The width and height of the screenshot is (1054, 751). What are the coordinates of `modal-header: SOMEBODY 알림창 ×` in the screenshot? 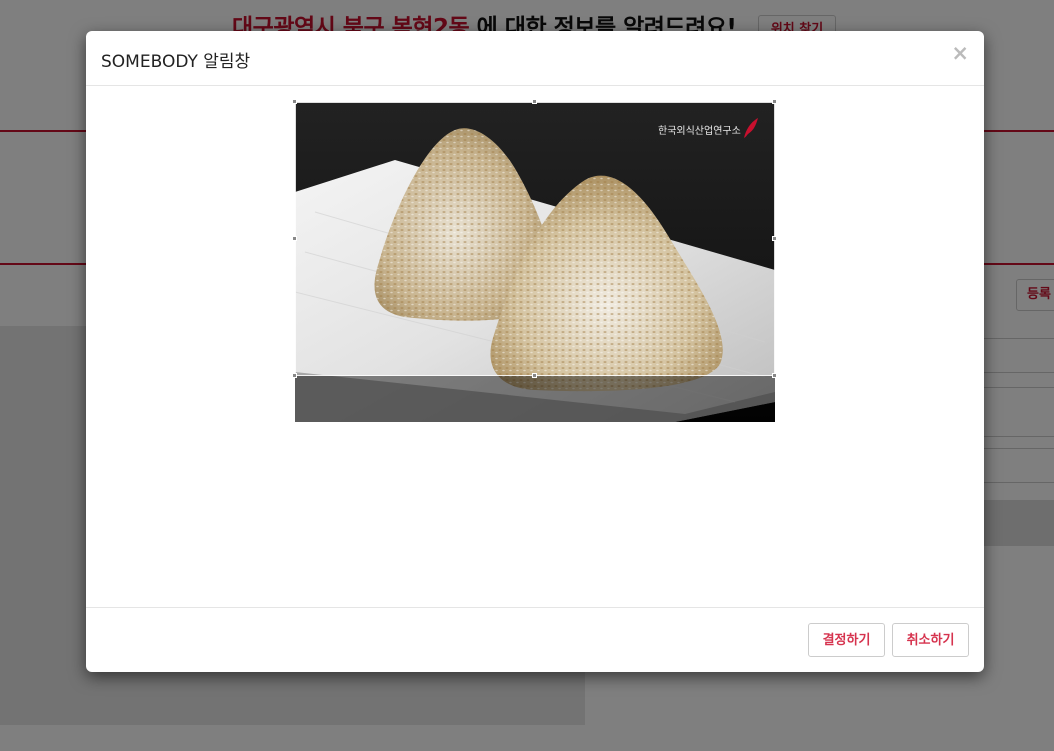 It's located at (535, 58).